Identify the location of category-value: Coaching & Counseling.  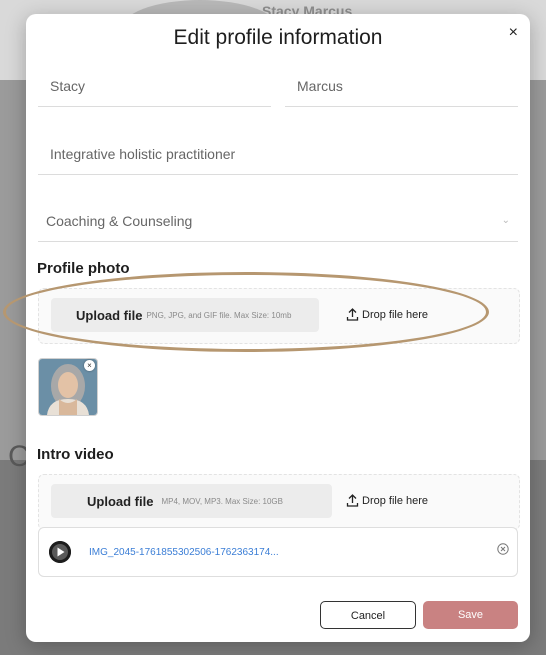
(119, 221).